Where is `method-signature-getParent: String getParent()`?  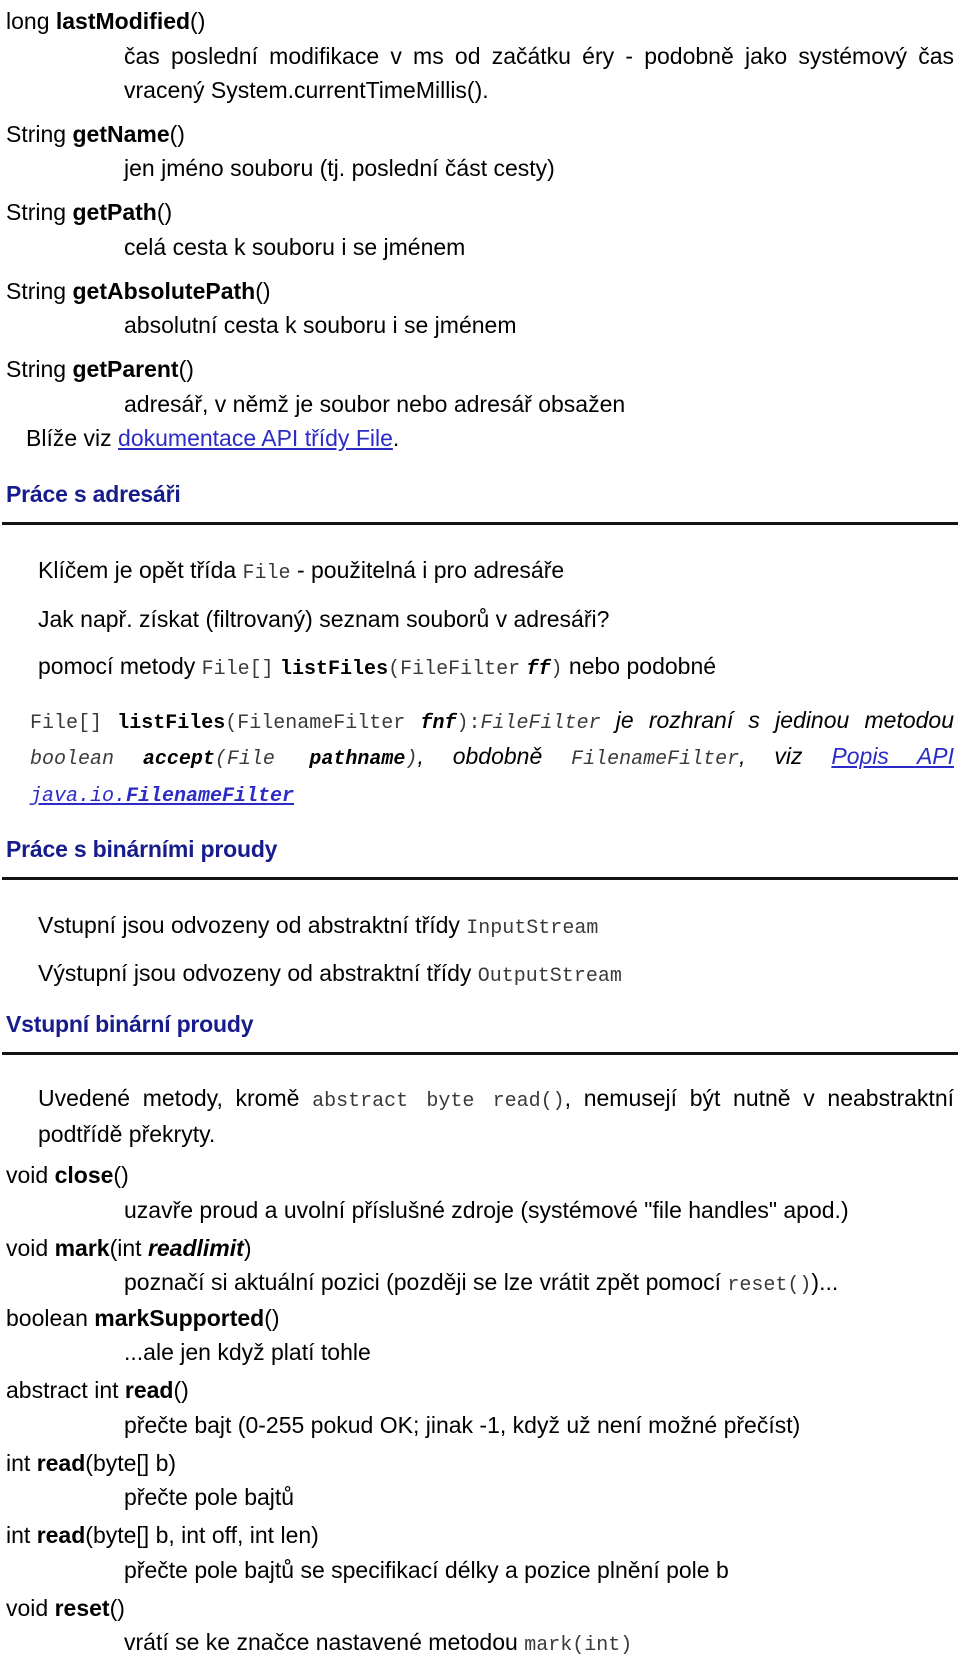 method-signature-getParent: String getParent() is located at coordinates (480, 369).